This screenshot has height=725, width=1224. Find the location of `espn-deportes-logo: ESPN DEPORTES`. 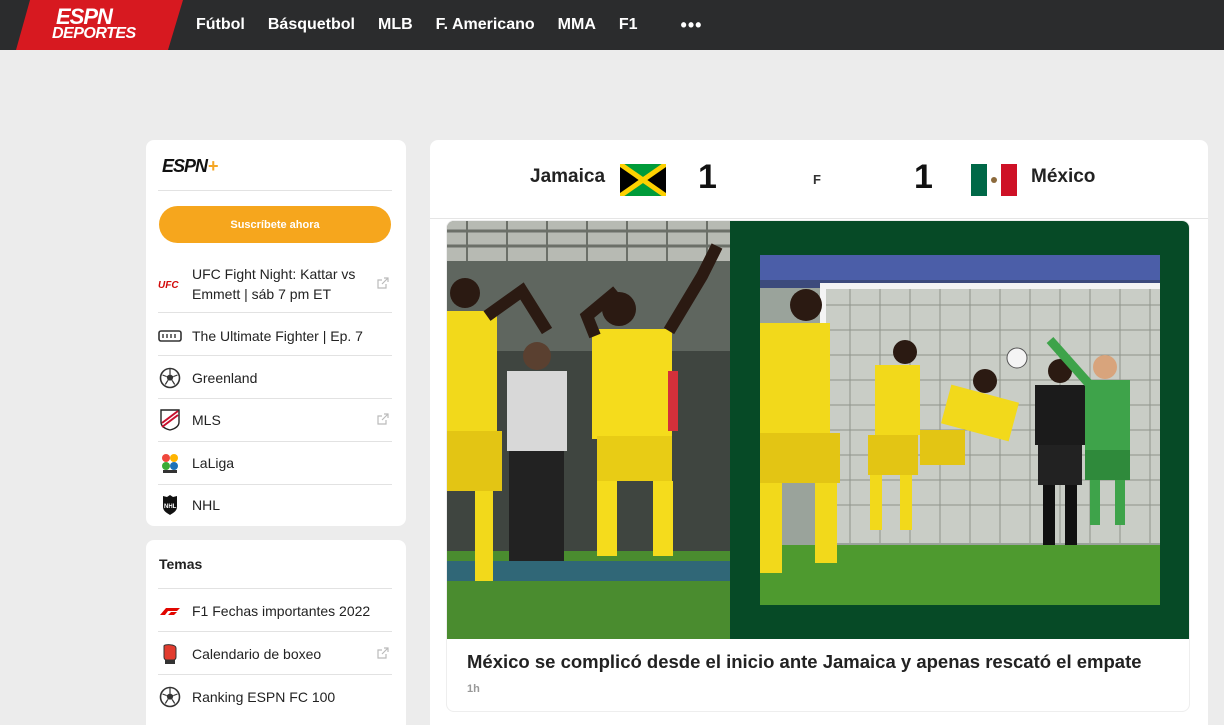

espn-deportes-logo: ESPN DEPORTES is located at coordinates (91, 25).